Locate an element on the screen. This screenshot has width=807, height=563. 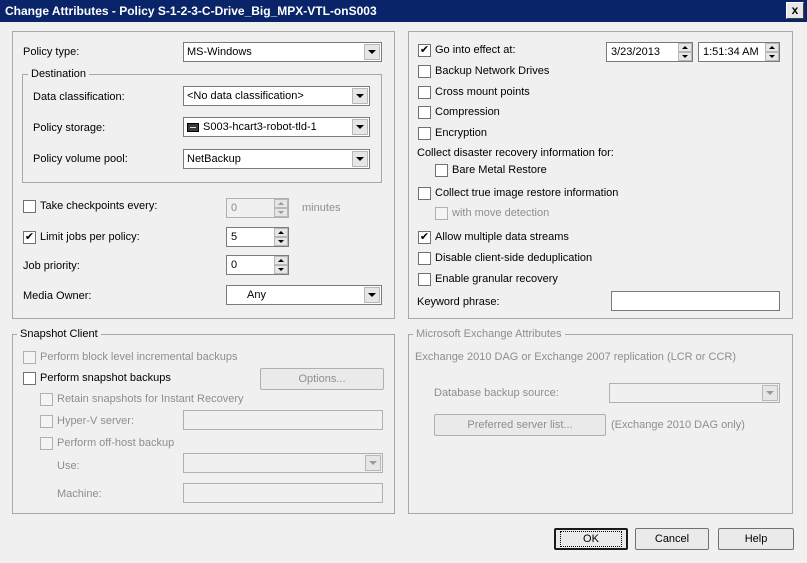
limit-jobs-stepper: 5 is located at coordinates (257, 237).